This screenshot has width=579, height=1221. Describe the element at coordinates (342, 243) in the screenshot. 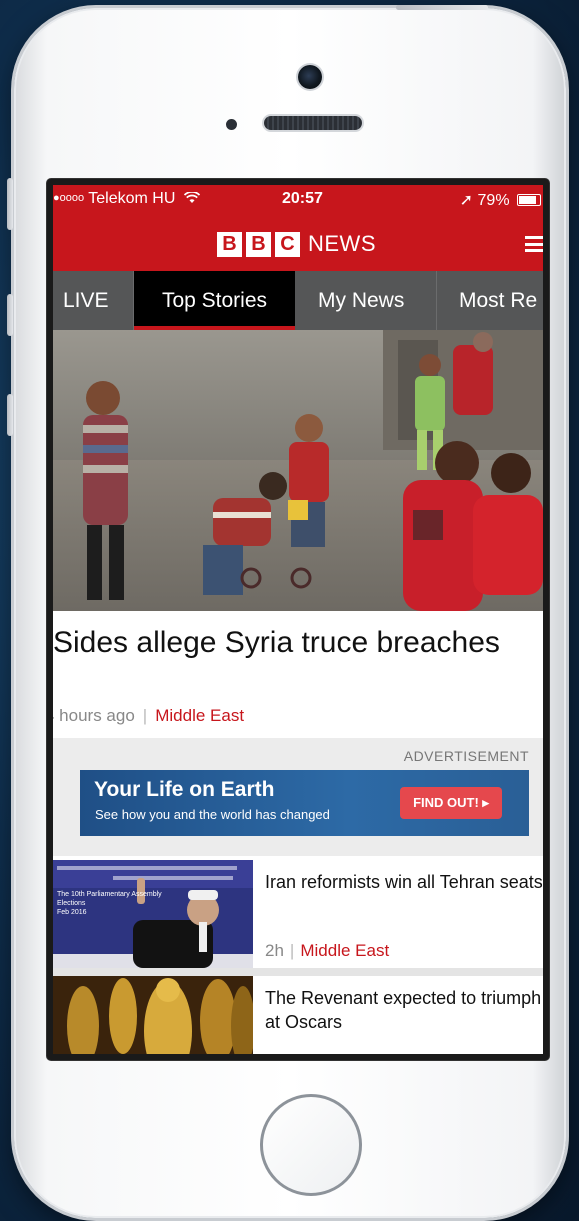

I see `logo-word: NEWS` at that location.